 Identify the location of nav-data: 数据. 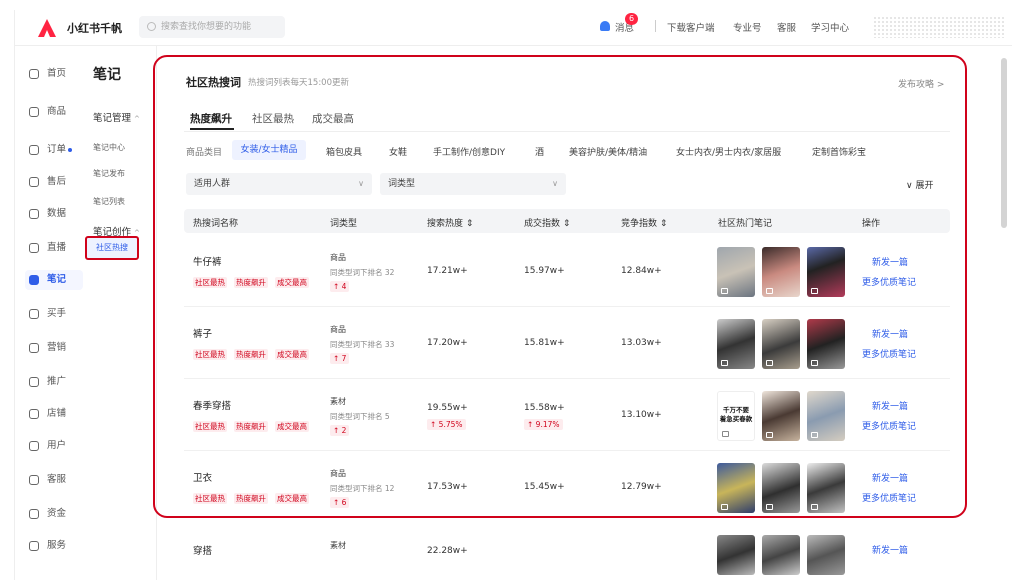
(54, 214).